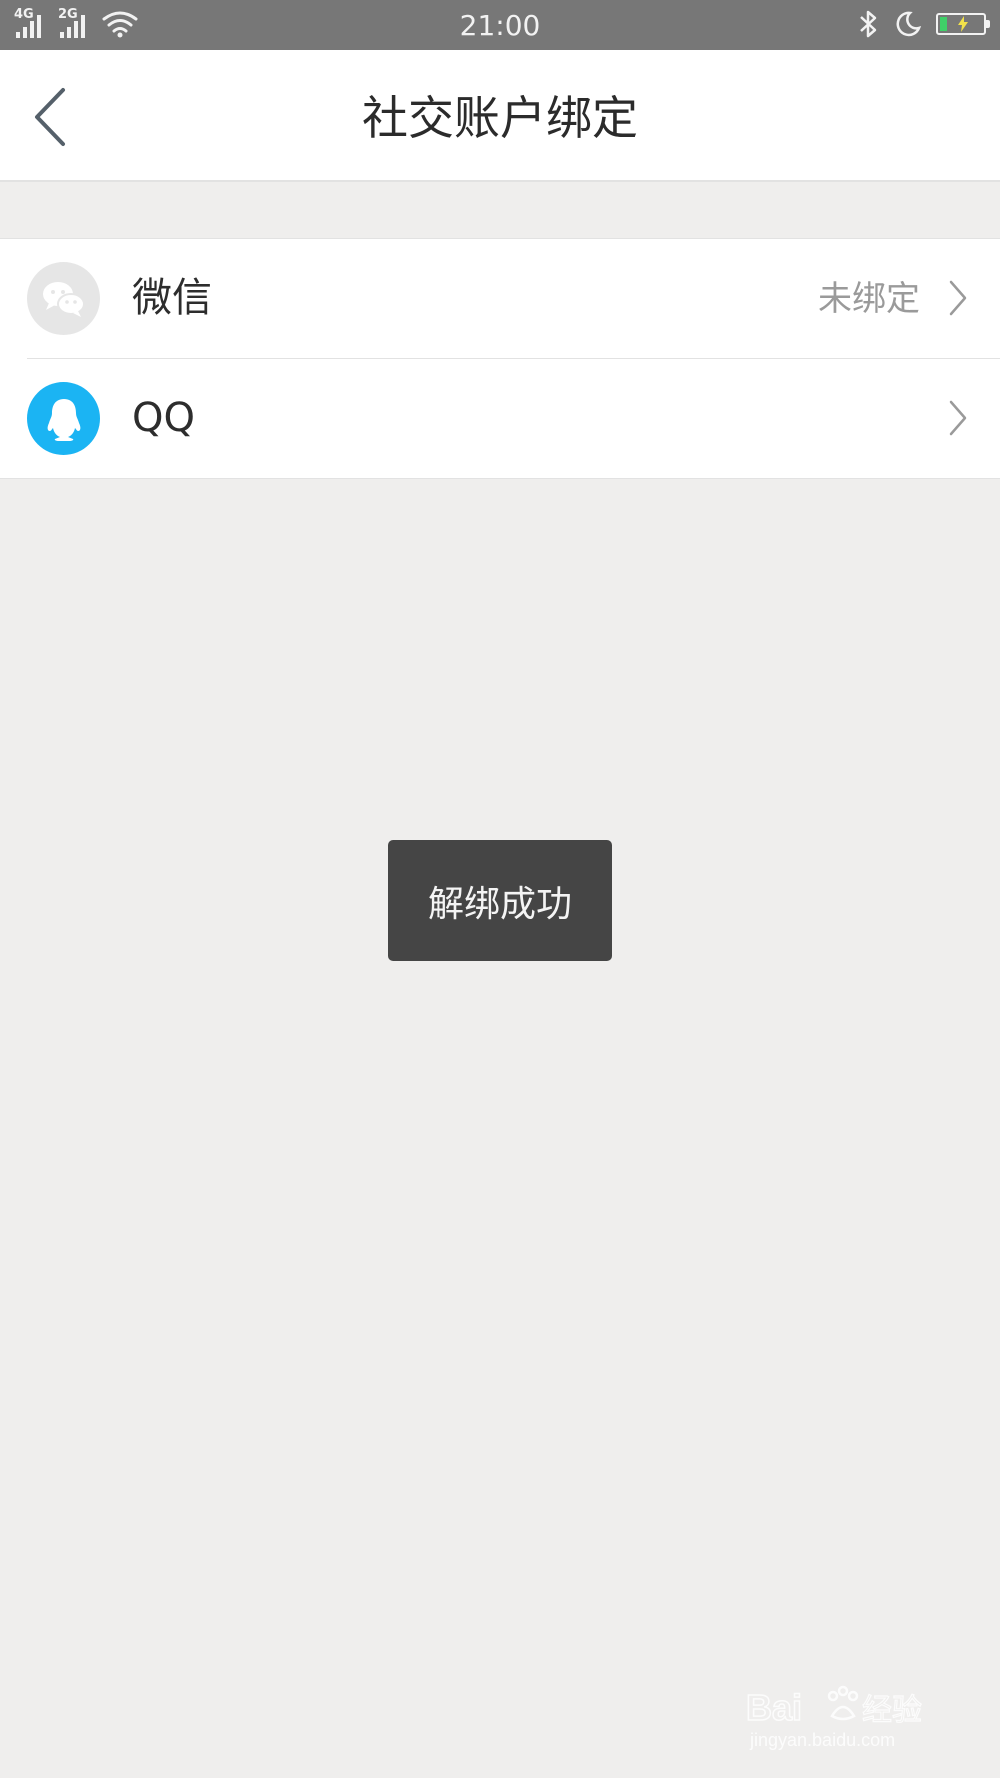 This screenshot has height=1778, width=1000. What do you see at coordinates (834, 1717) in the screenshot?
I see `baidu-logo-icon: Bai 经验 jingyan.baidu.com` at bounding box center [834, 1717].